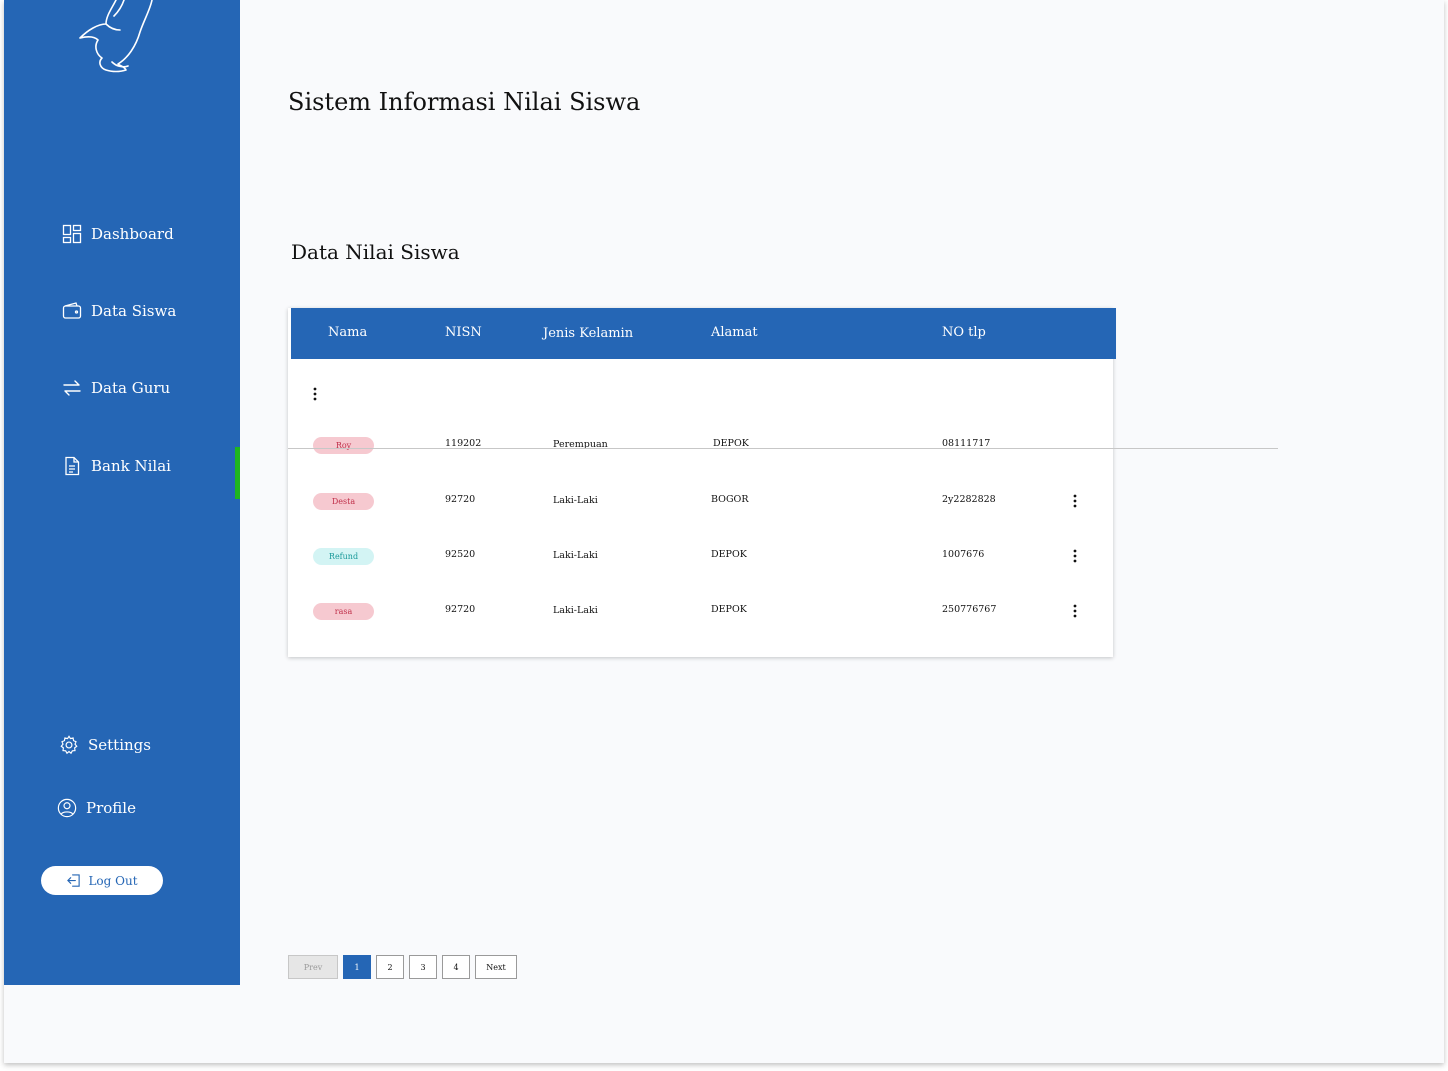 This screenshot has width=1448, height=1071. I want to click on sidebar-item-label: Bank Nilai, so click(131, 466).